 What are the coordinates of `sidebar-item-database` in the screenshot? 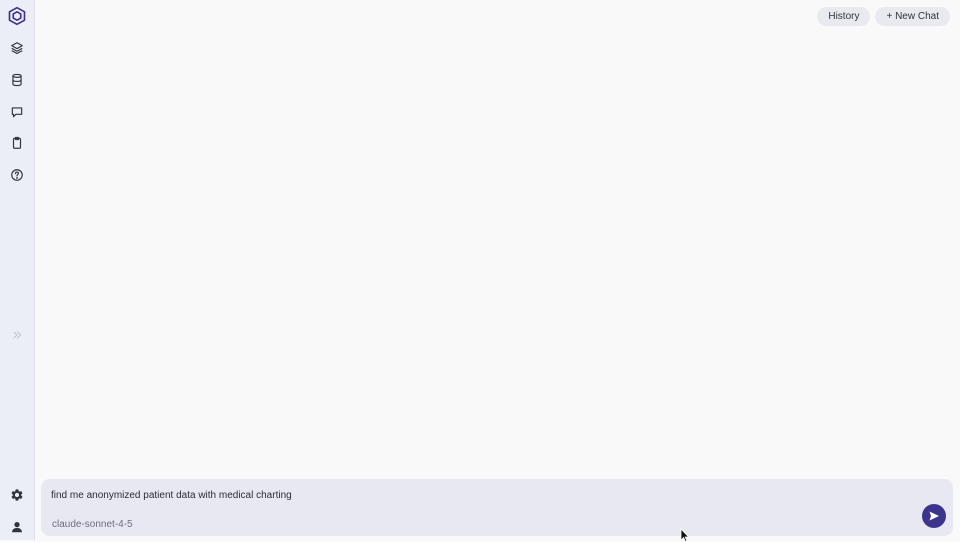 It's located at (17, 80).